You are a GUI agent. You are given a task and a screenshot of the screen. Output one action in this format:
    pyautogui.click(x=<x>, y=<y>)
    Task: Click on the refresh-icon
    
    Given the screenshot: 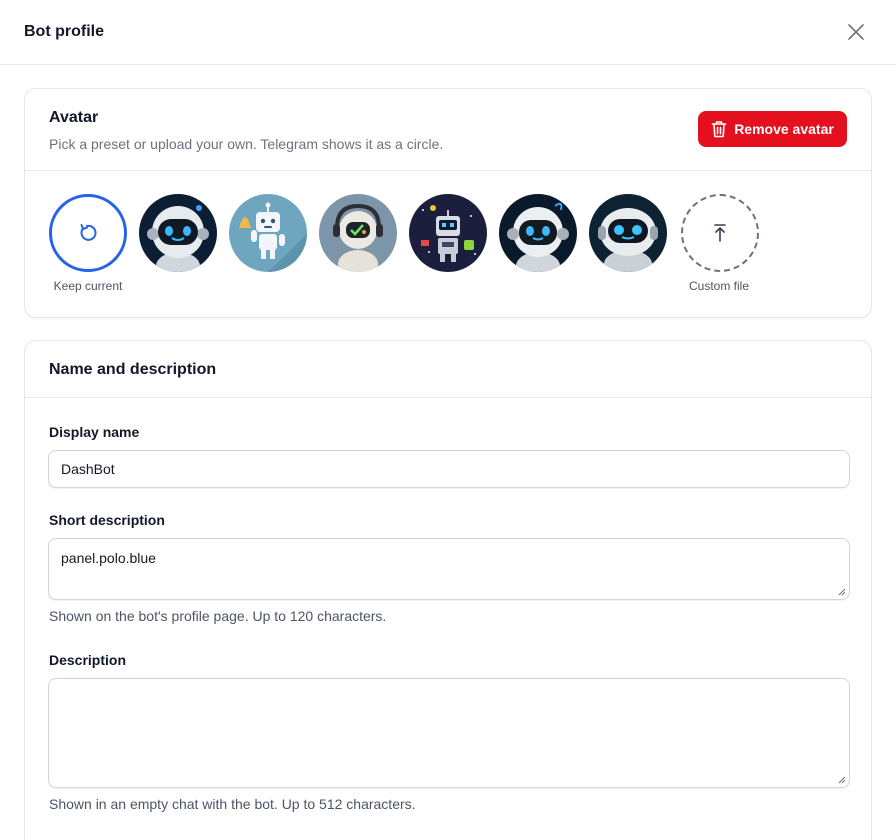 What is the action you would take?
    pyautogui.click(x=88, y=232)
    